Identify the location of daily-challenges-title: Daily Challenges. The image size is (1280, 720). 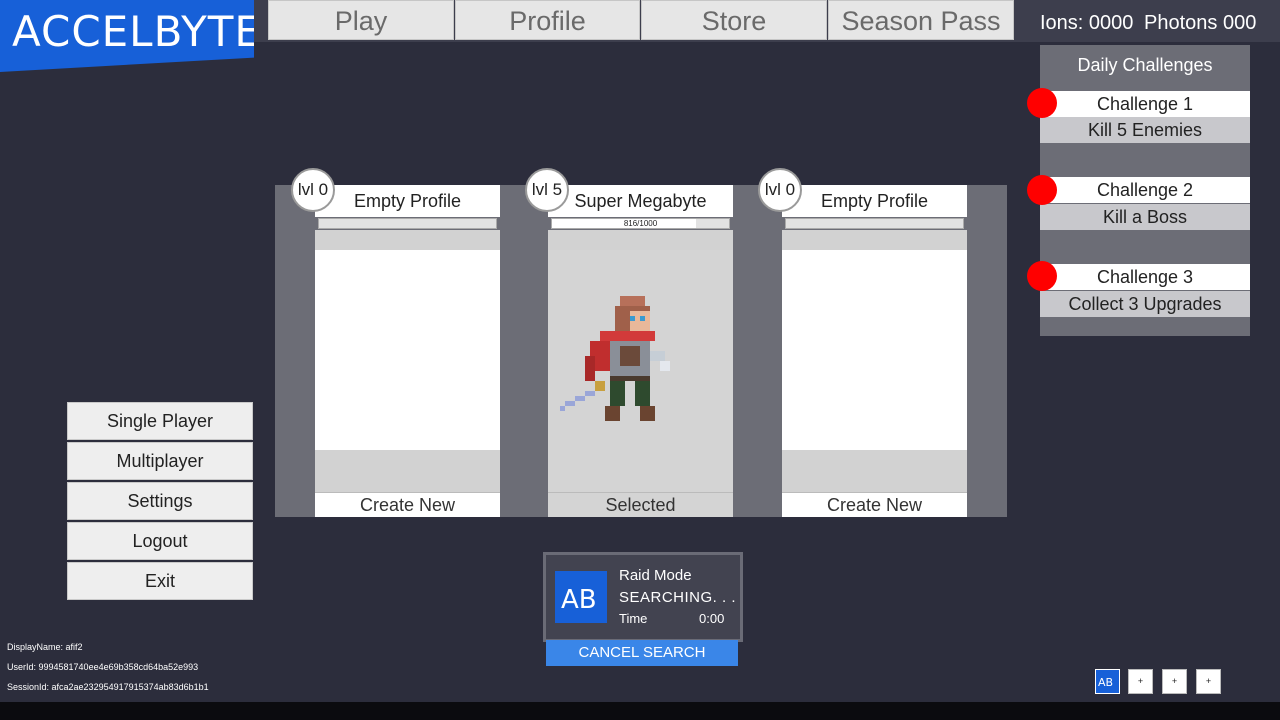
(1145, 65).